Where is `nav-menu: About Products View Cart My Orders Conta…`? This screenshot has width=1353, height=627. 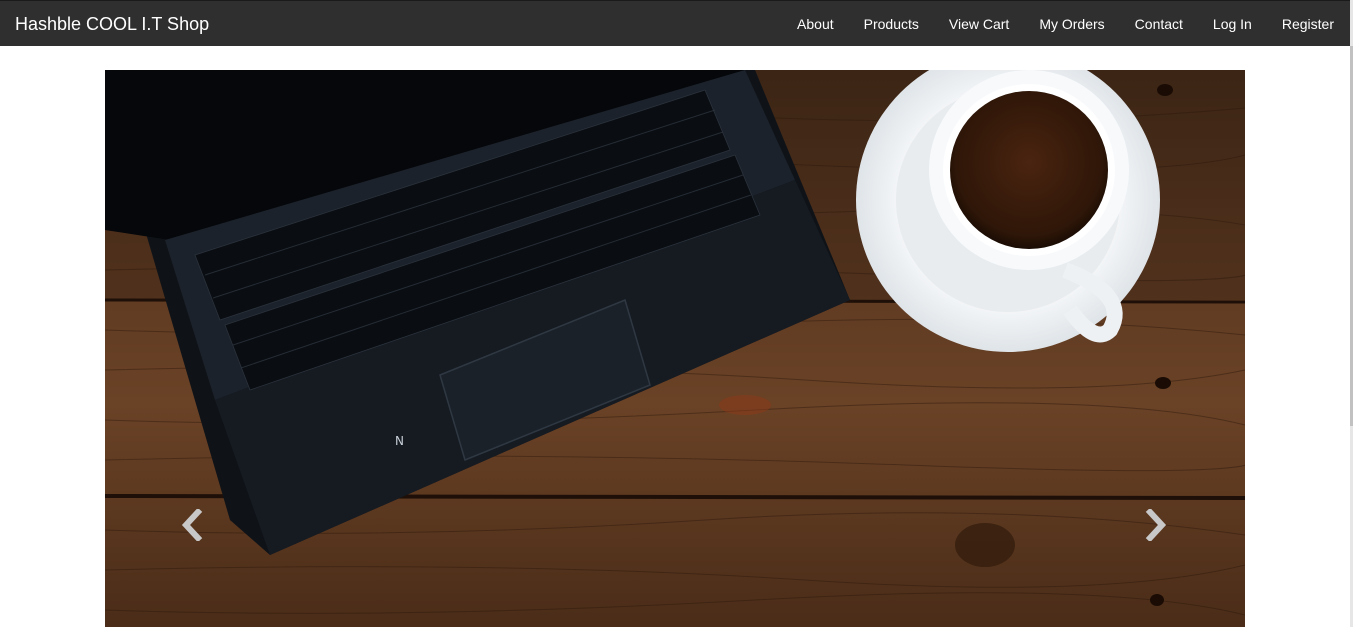 nav-menu: About Products View Cart My Orders Conta… is located at coordinates (1058, 24).